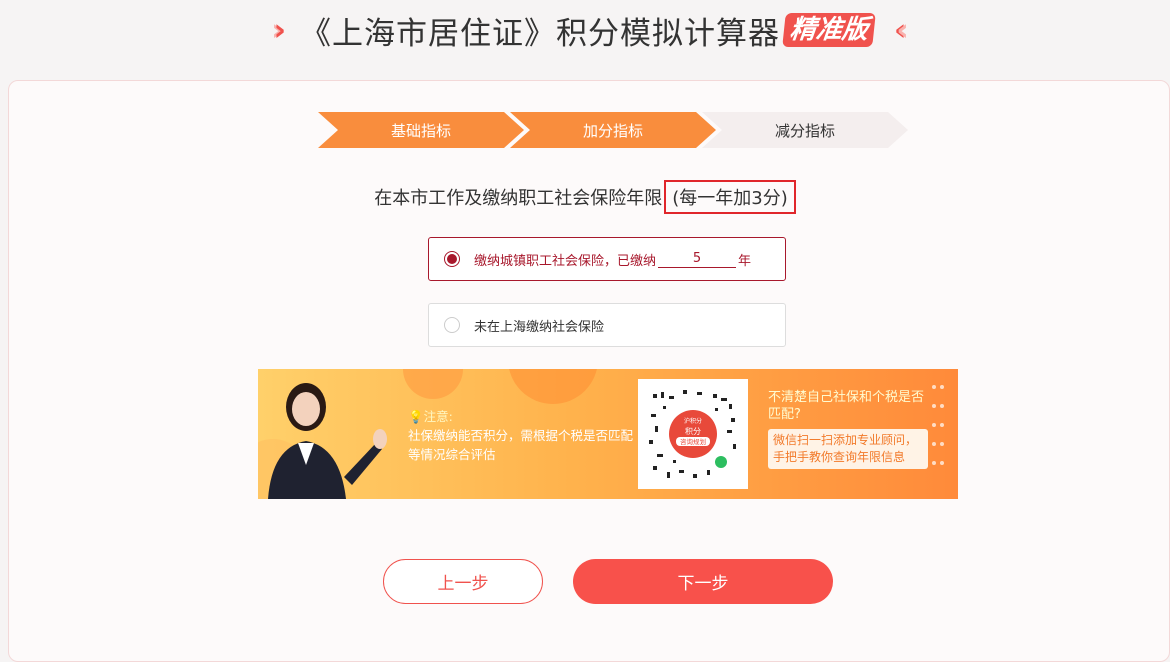 The image size is (1170, 662). I want to click on notice-body: 社保缴纳能否积分，需根据个税是否匹配等情况综合评估, so click(521, 445).